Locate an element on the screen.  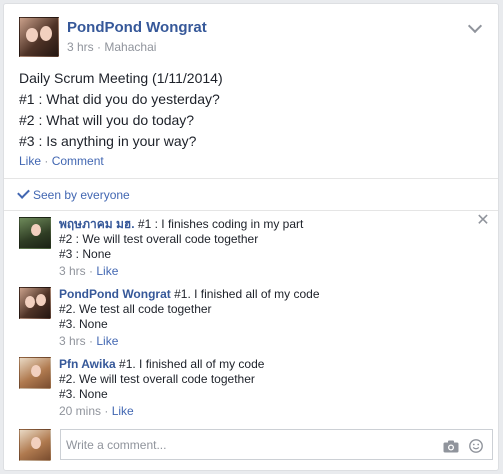
chevron-down-icon is located at coordinates (475, 26).